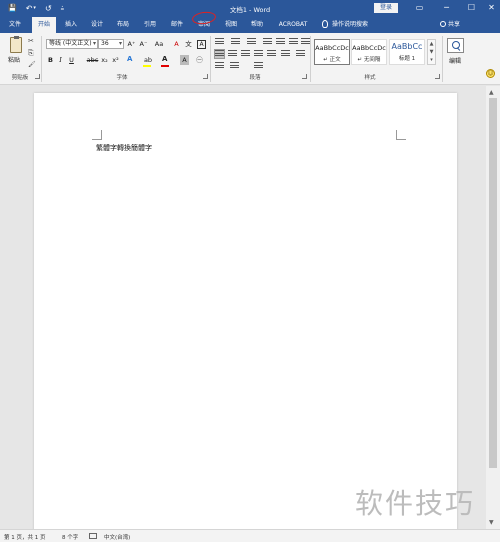 This screenshot has height=542, width=500. What do you see at coordinates (115, 60) in the screenshot?
I see `superscript-button: x²` at bounding box center [115, 60].